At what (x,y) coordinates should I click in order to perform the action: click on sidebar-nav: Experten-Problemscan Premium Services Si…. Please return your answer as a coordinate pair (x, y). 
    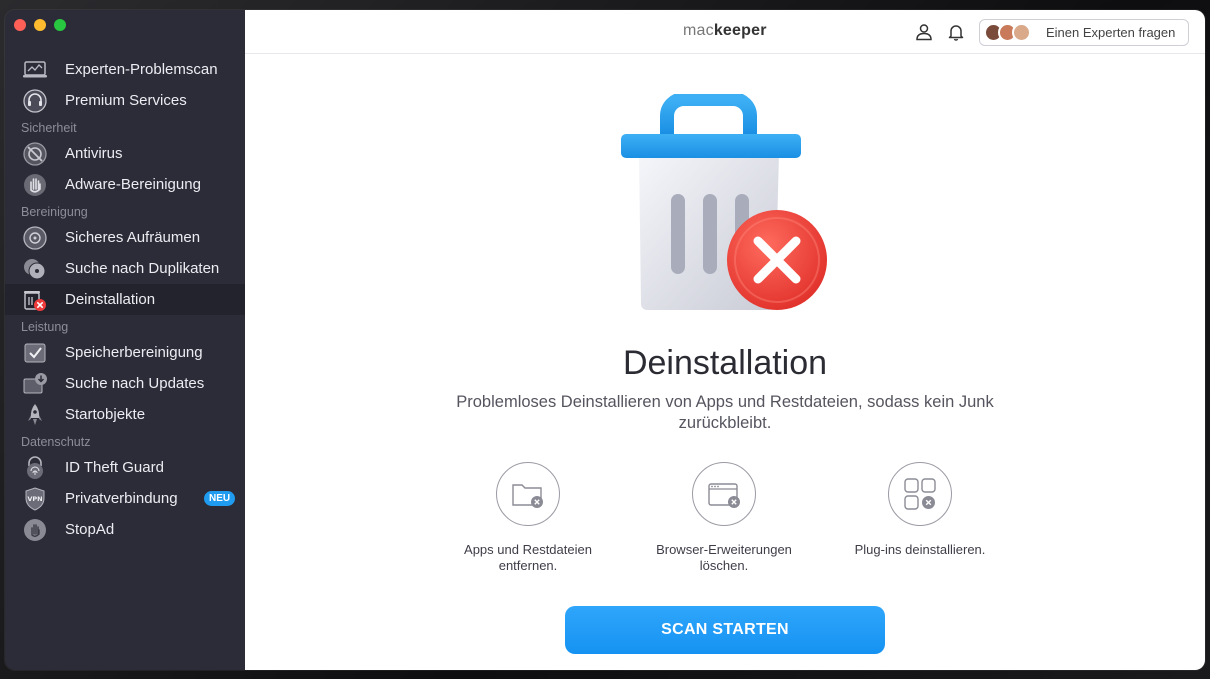
    Looking at the image, I should click on (125, 299).